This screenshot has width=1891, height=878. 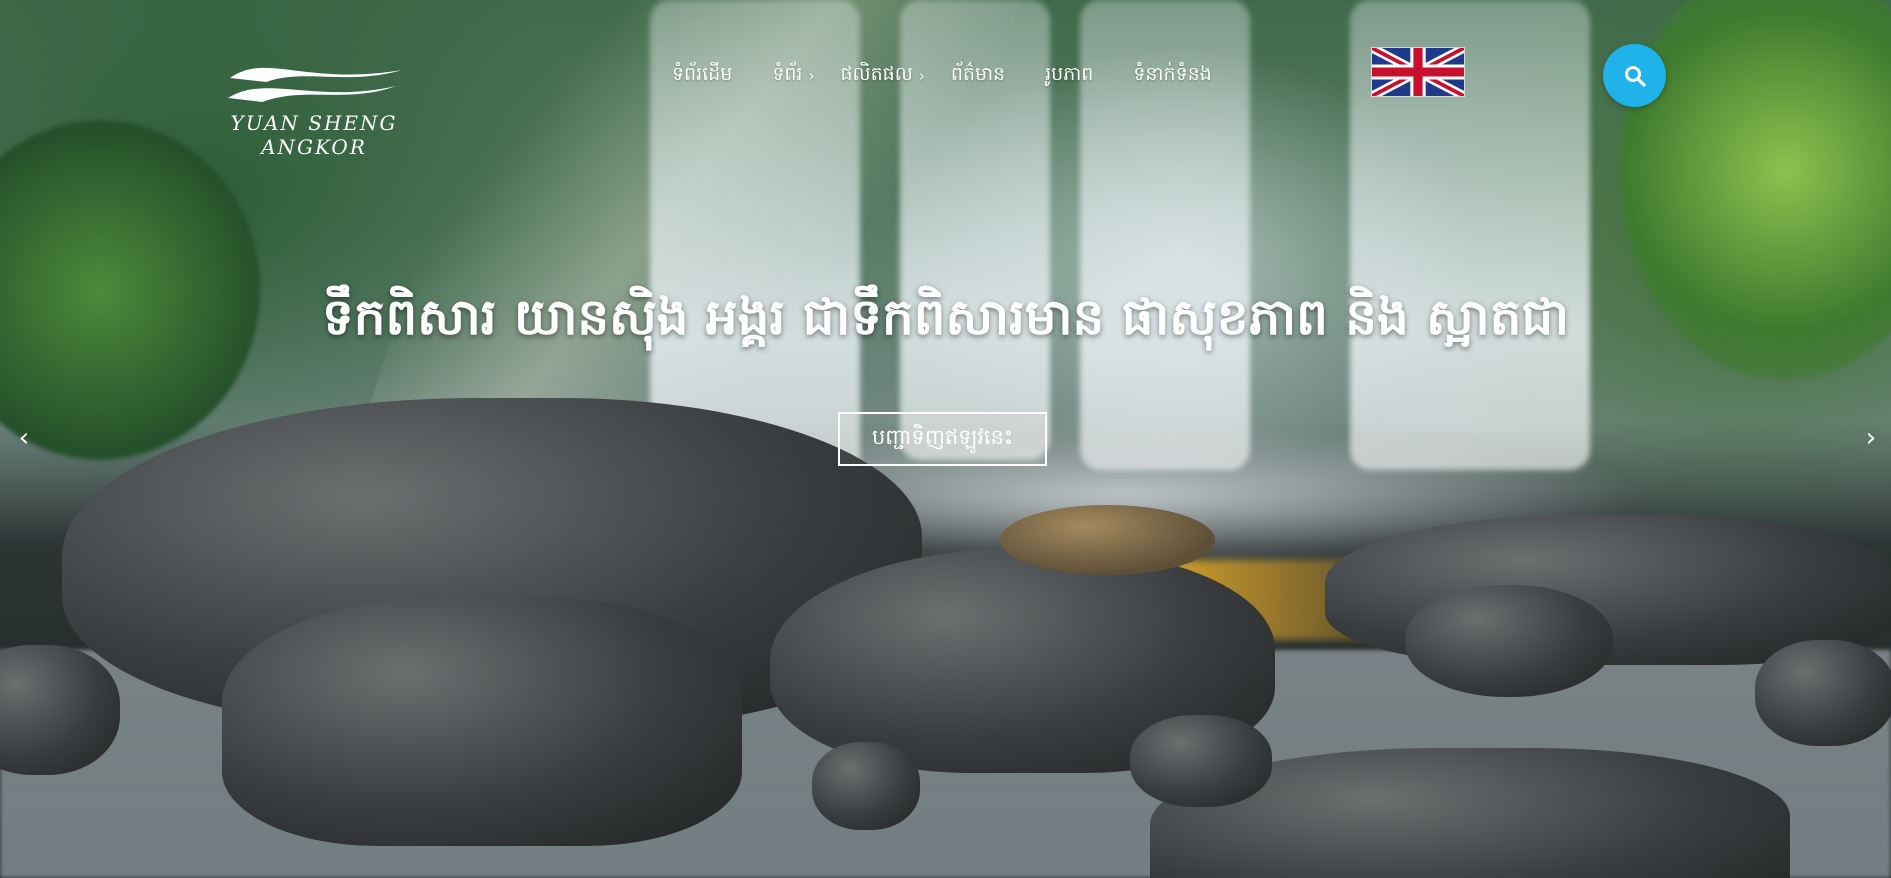 I want to click on logo-line-2: ANGKOR, so click(x=314, y=147).